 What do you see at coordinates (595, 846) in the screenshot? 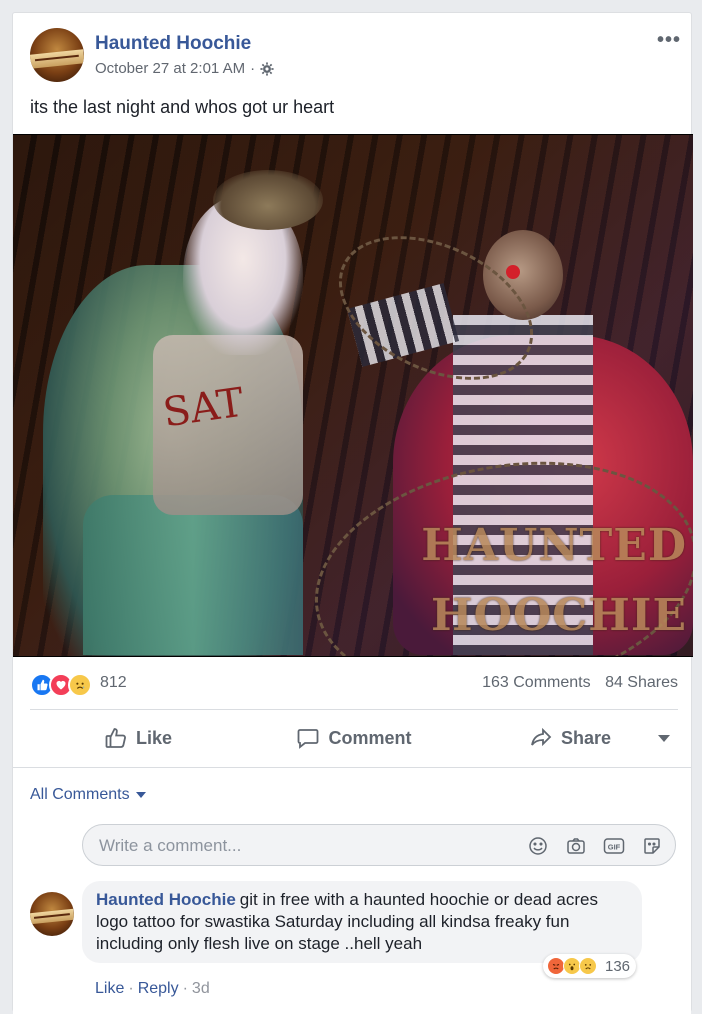
I see `comment-tools: GIF` at bounding box center [595, 846].